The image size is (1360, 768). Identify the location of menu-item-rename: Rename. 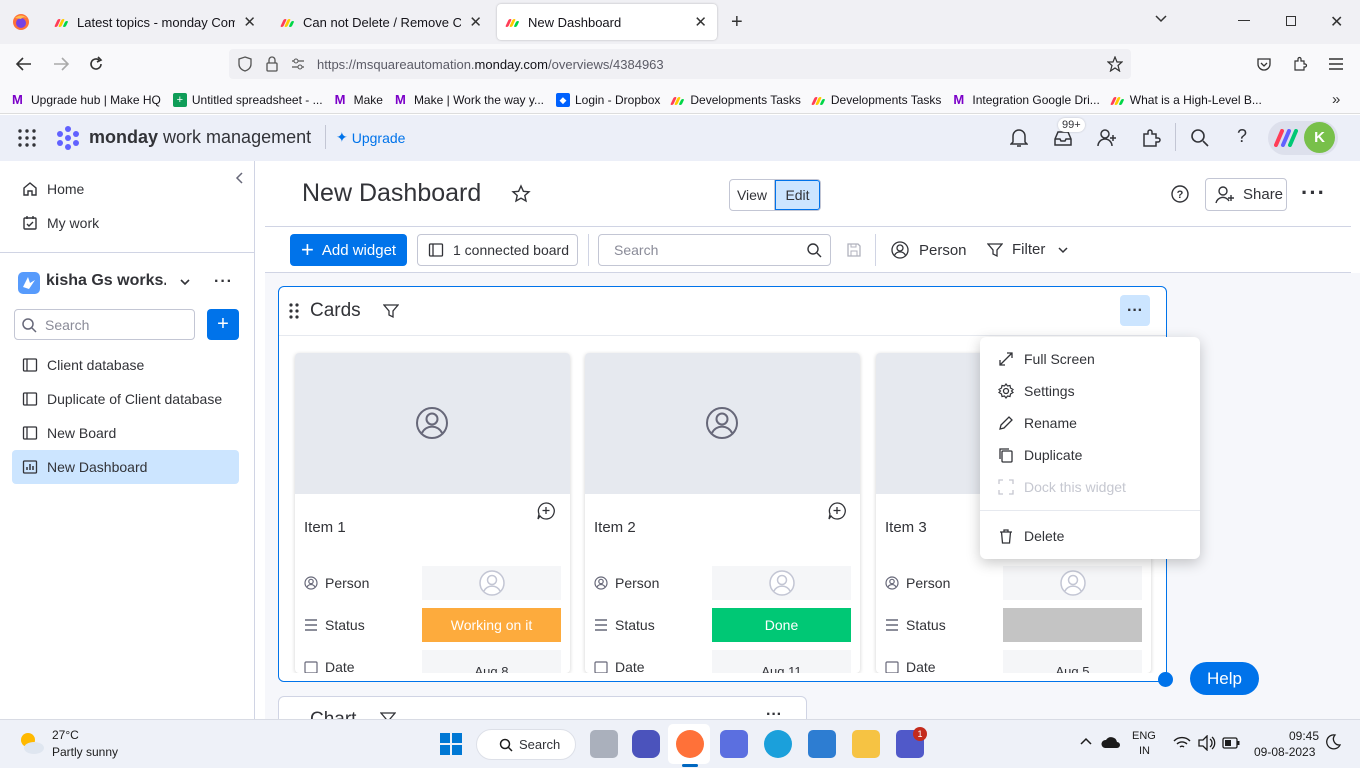
(1090, 423).